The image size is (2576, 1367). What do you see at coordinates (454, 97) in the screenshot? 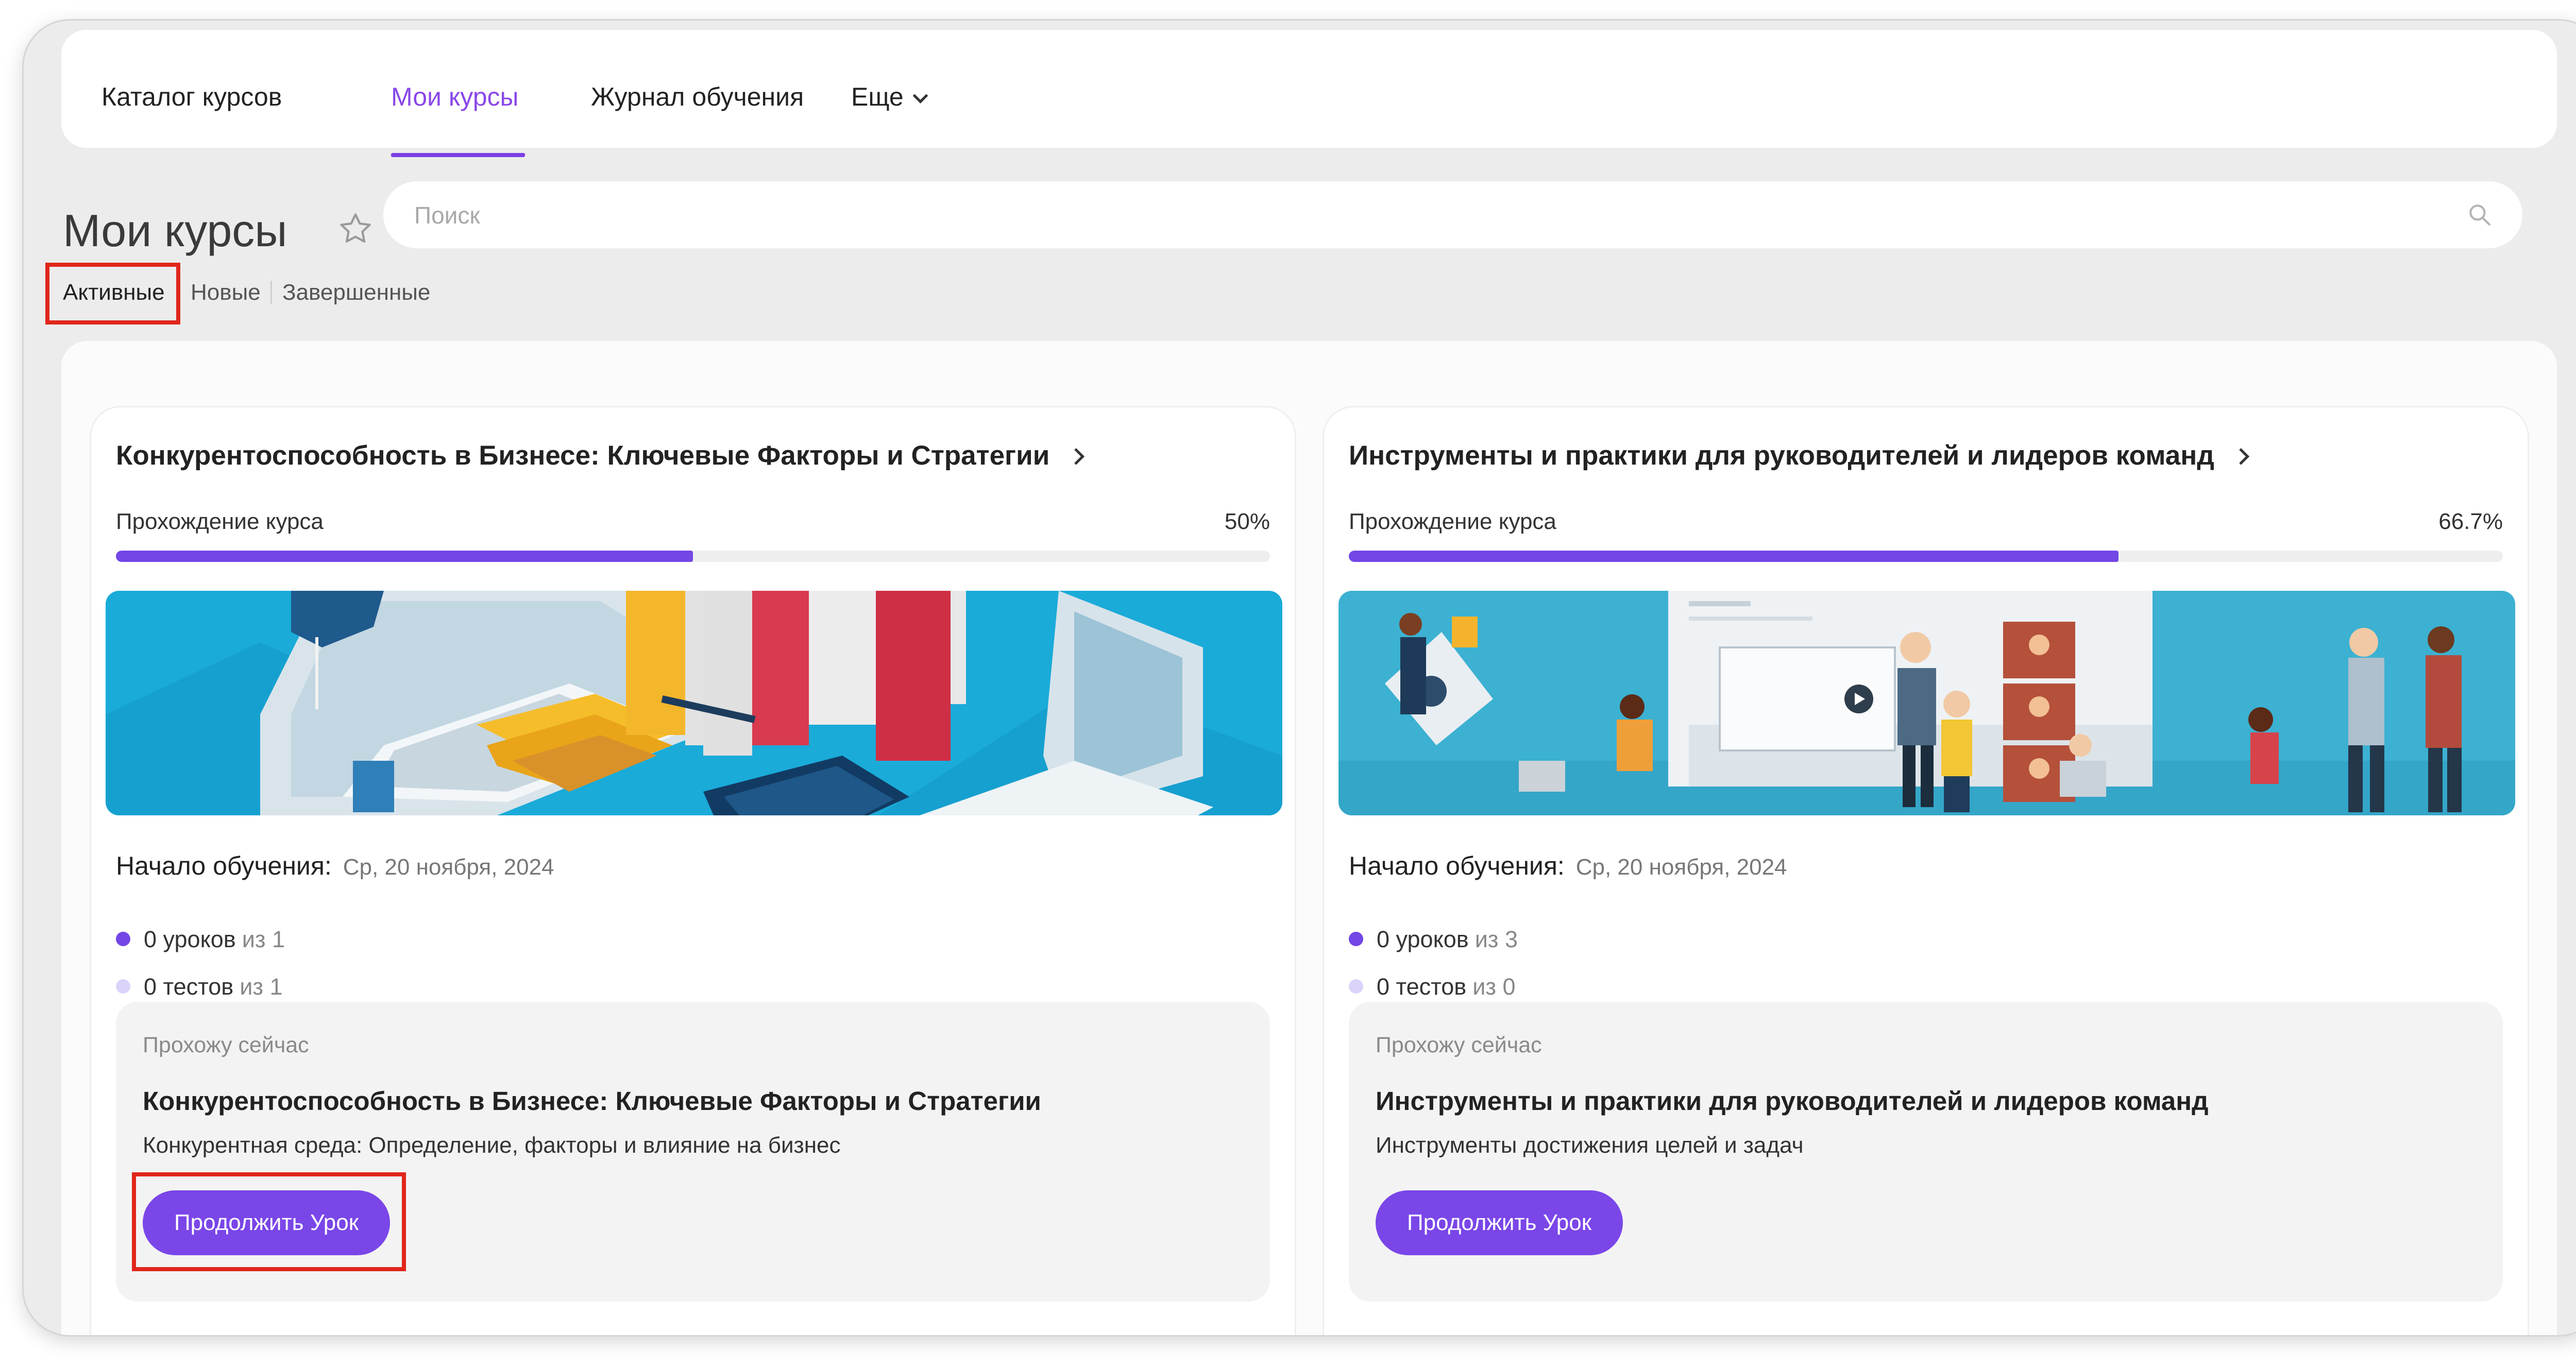
I see `tab-my-courses: Мои курсы` at bounding box center [454, 97].